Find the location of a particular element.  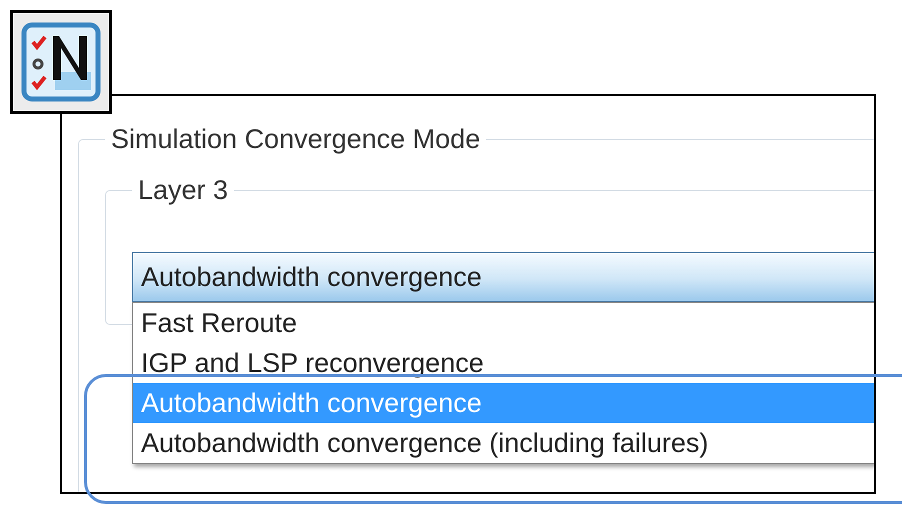

checklist-logo-icon is located at coordinates (61, 62).